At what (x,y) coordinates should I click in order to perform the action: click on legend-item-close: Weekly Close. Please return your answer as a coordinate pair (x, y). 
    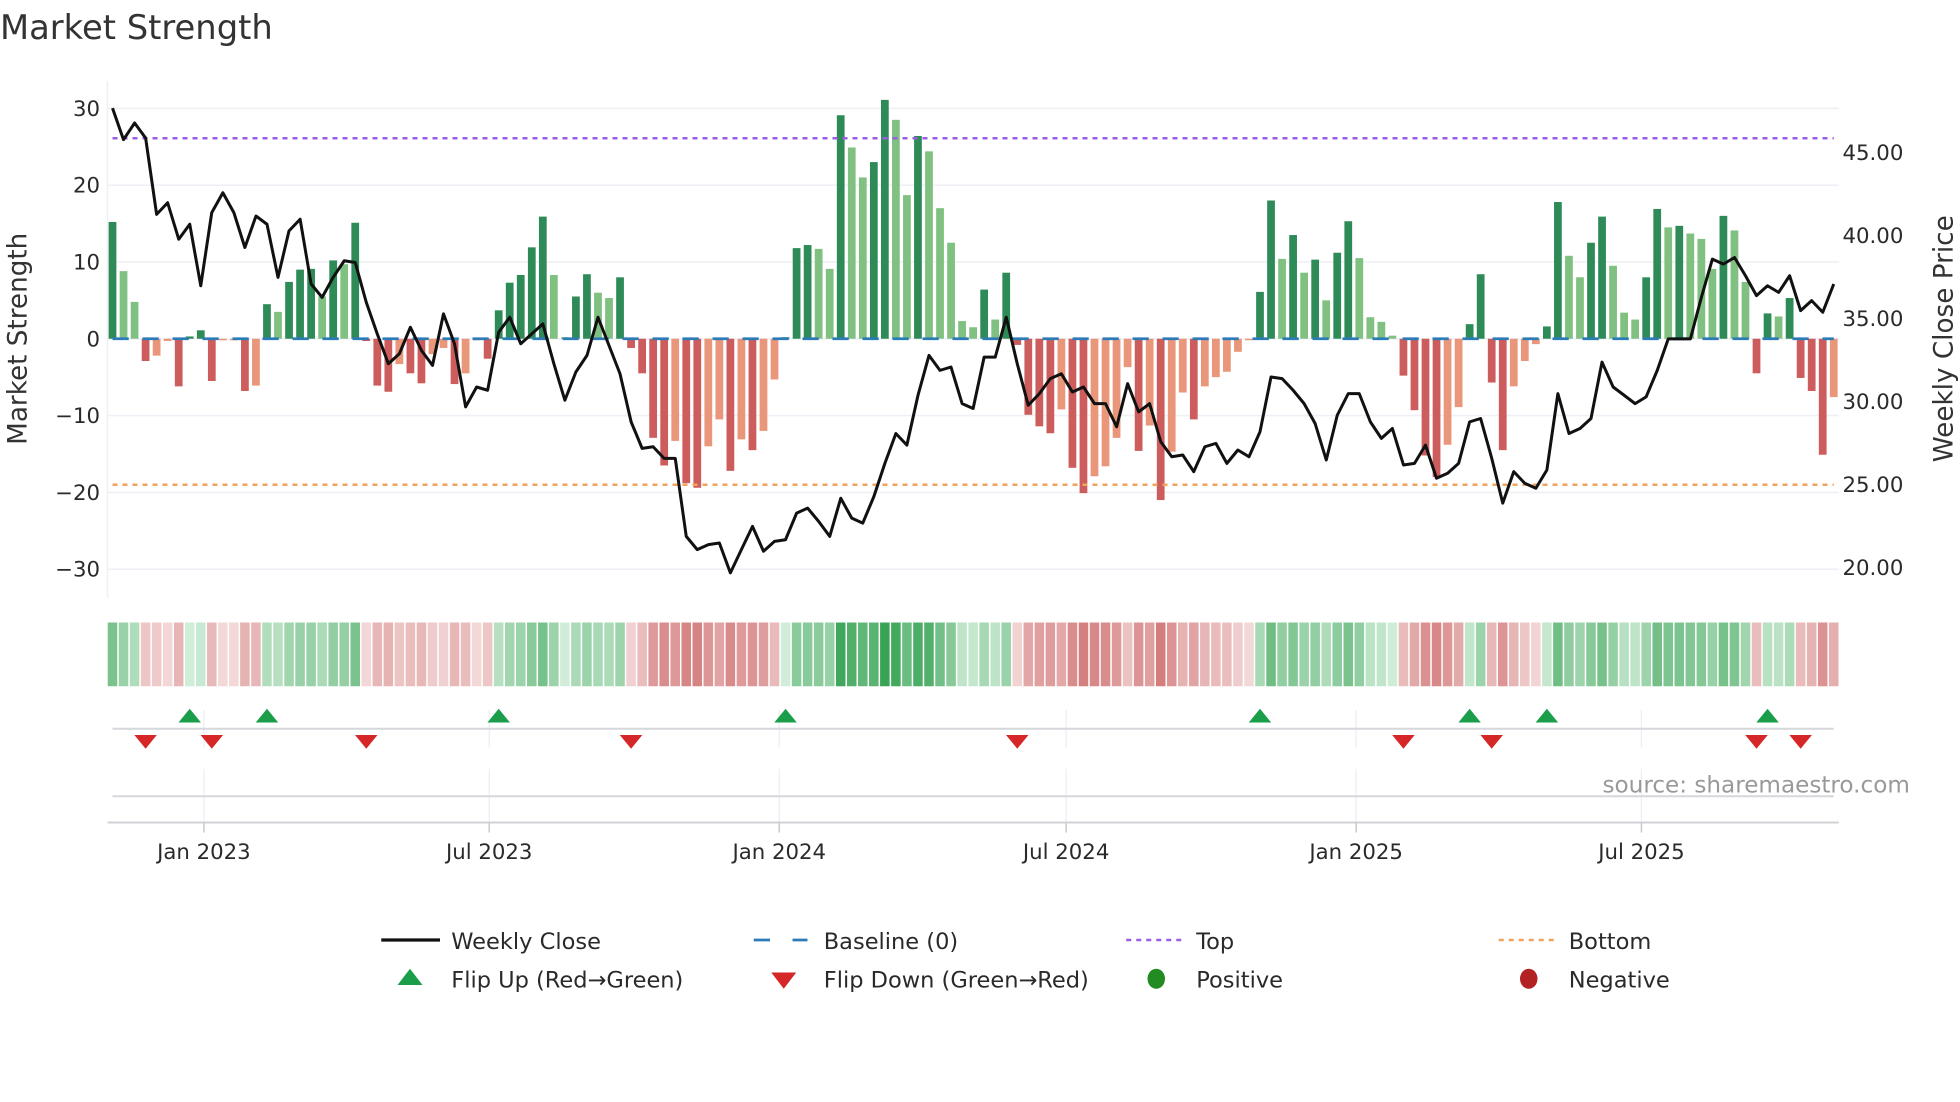
    Looking at the image, I should click on (491, 942).